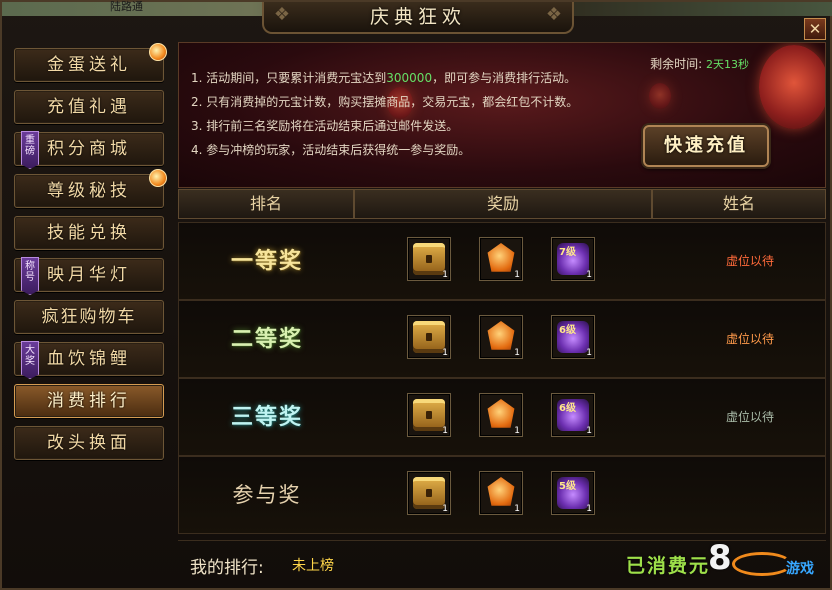 This screenshot has height=590, width=832. I want to click on sidebar-item-label: 技能兑换, so click(89, 233).